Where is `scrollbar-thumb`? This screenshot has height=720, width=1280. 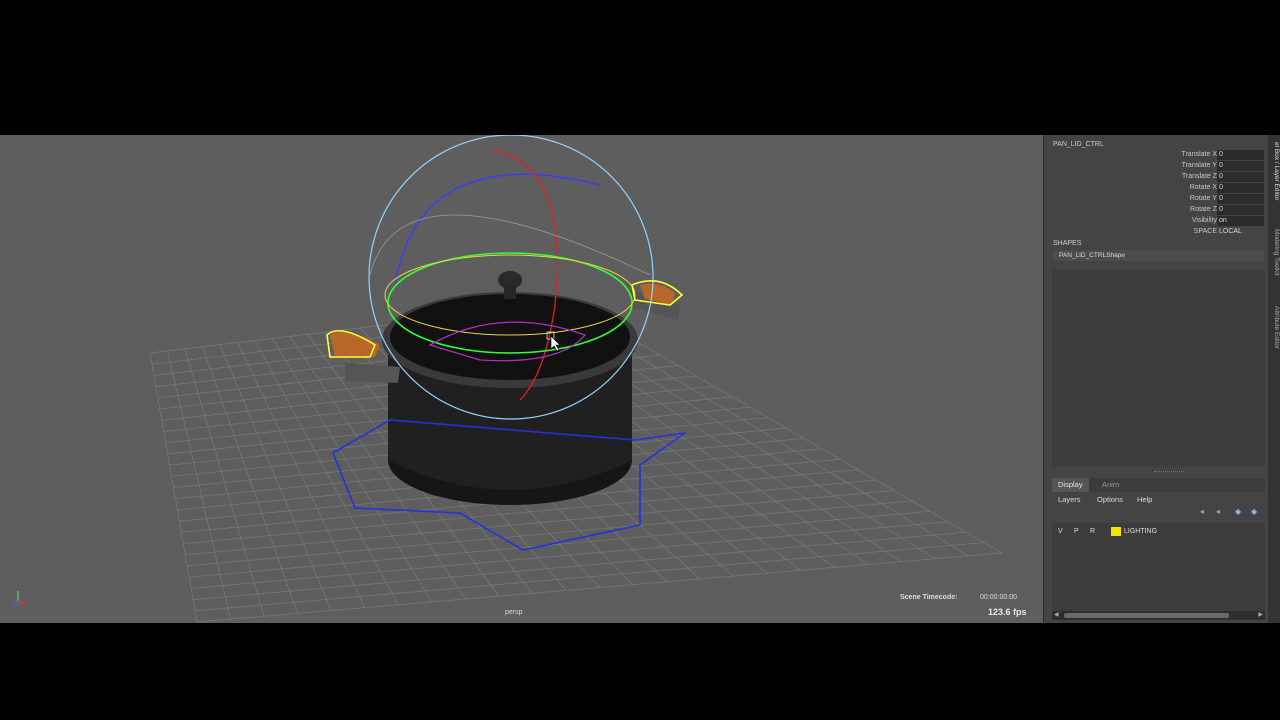
scrollbar-thumb is located at coordinates (1146, 615).